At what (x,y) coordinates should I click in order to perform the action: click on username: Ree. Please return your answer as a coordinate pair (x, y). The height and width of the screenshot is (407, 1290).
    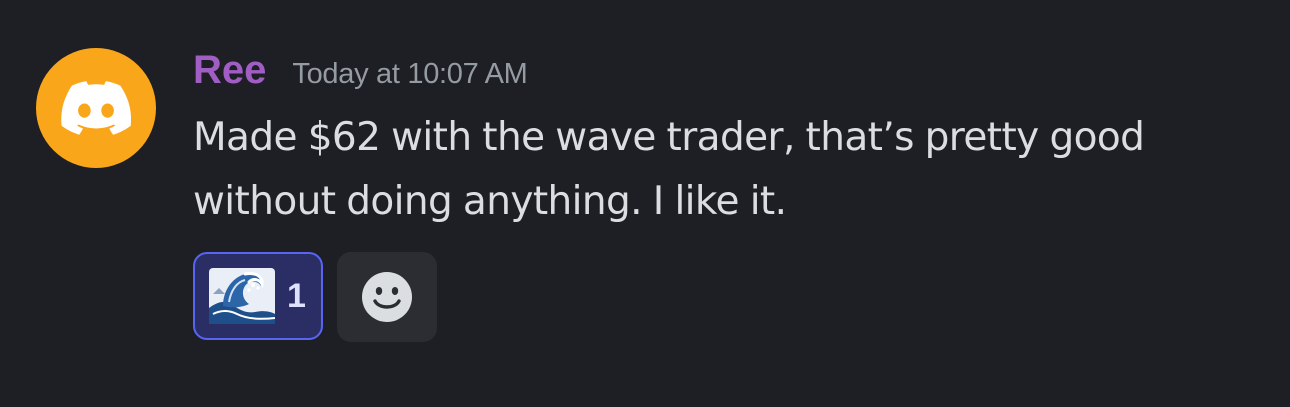
    Looking at the image, I should click on (229, 70).